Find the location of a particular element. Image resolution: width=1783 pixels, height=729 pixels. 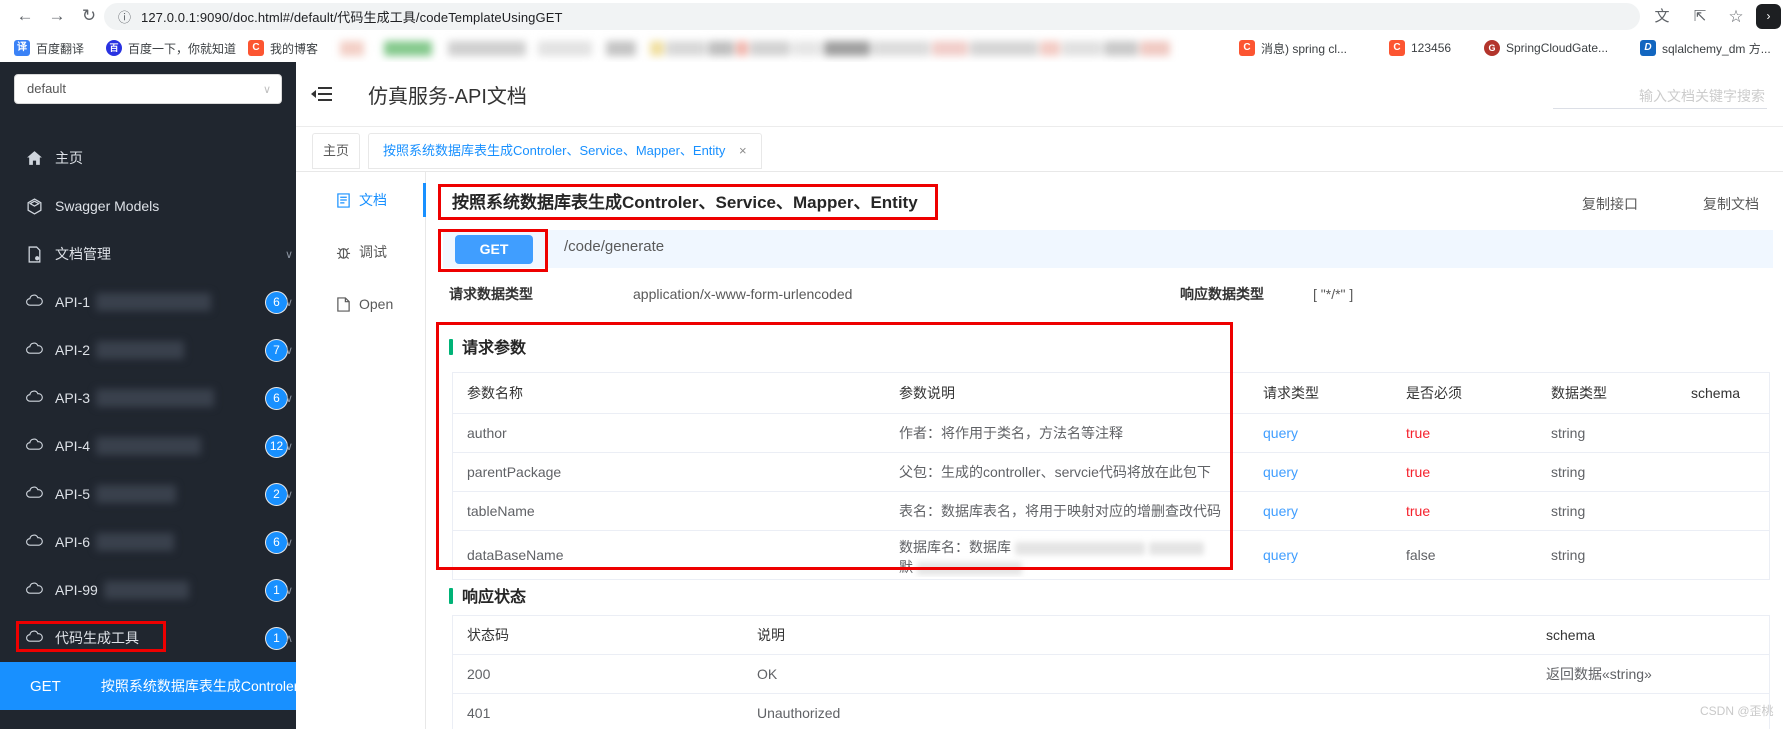

method-get-button: GET is located at coordinates (494, 249).